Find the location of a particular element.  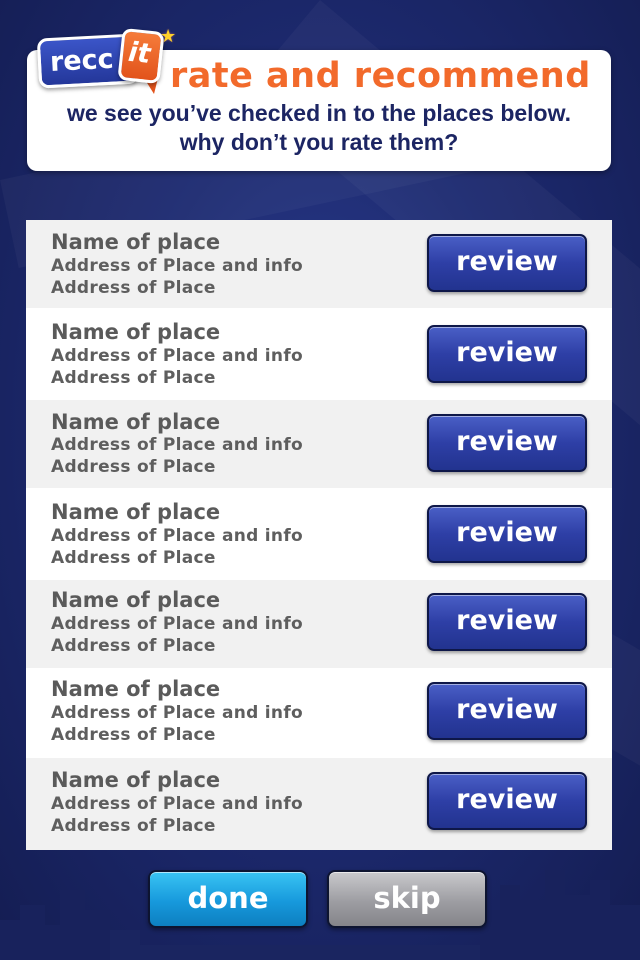

header-subtitle-line2: why don’t you rate them? is located at coordinates (319, 142).